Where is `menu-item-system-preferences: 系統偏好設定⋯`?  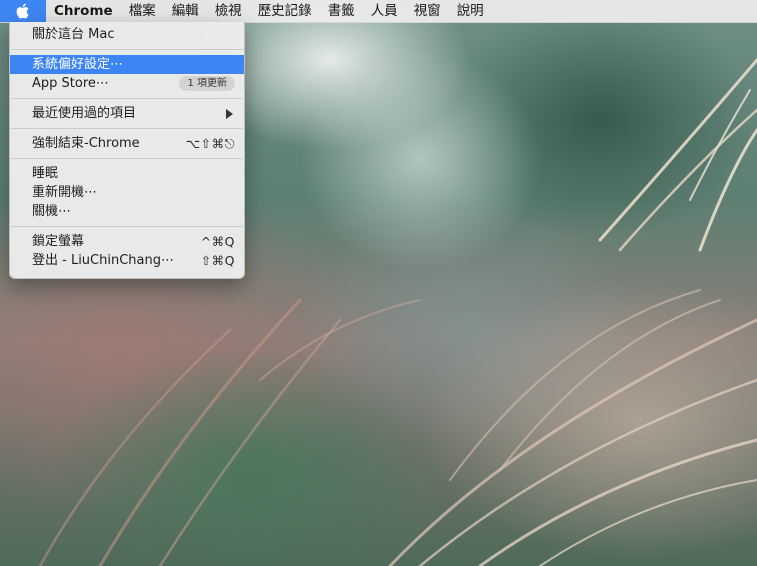
menu-item-system-preferences: 系統偏好設定⋯ is located at coordinates (127, 64).